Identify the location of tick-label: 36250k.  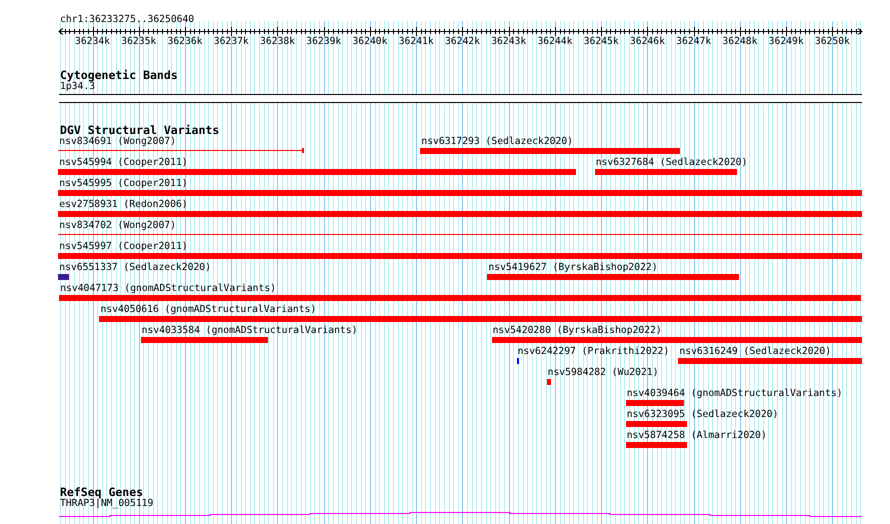
(832, 42).